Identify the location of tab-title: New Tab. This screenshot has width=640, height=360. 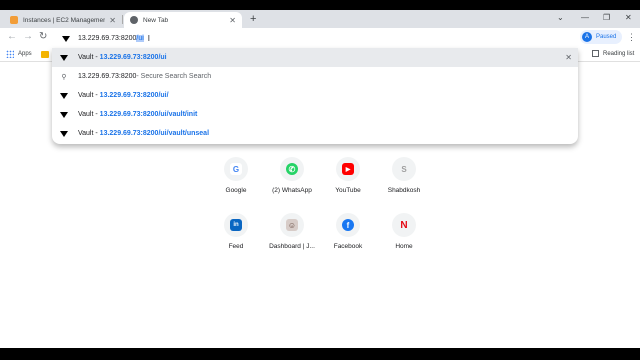
(156, 20).